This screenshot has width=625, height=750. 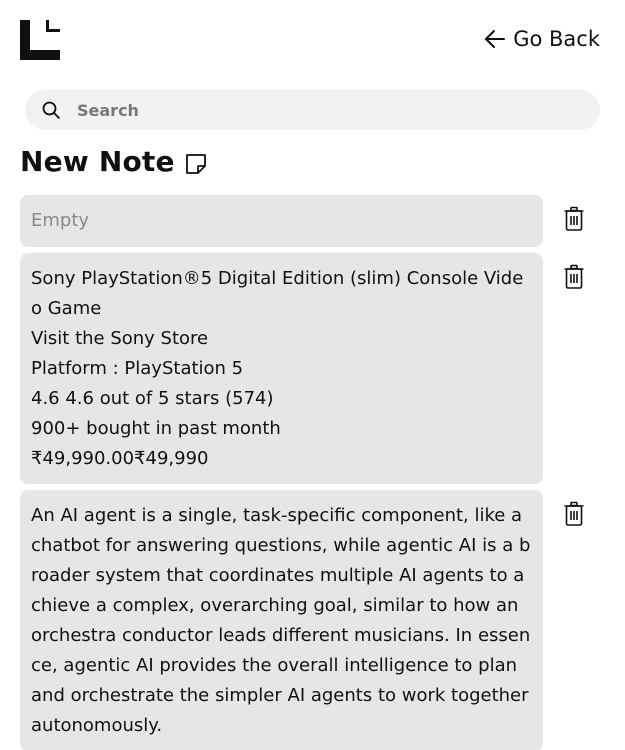 I want to click on logo-icon, so click(x=40, y=40).